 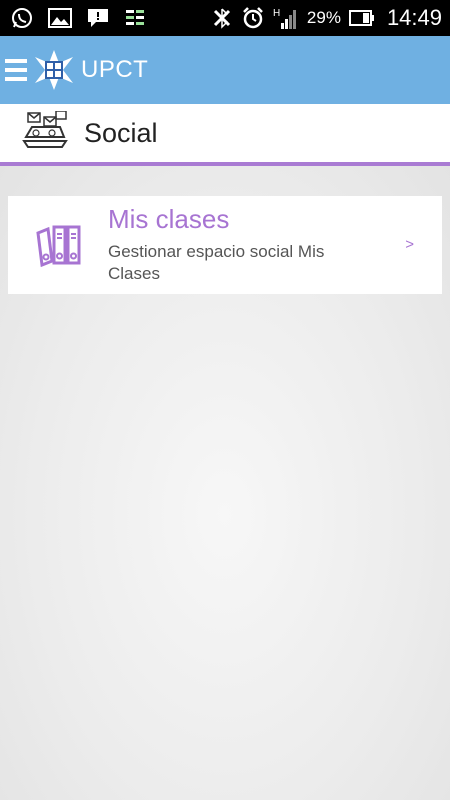 I want to click on chevron-right-icon: >, so click(x=409, y=244).